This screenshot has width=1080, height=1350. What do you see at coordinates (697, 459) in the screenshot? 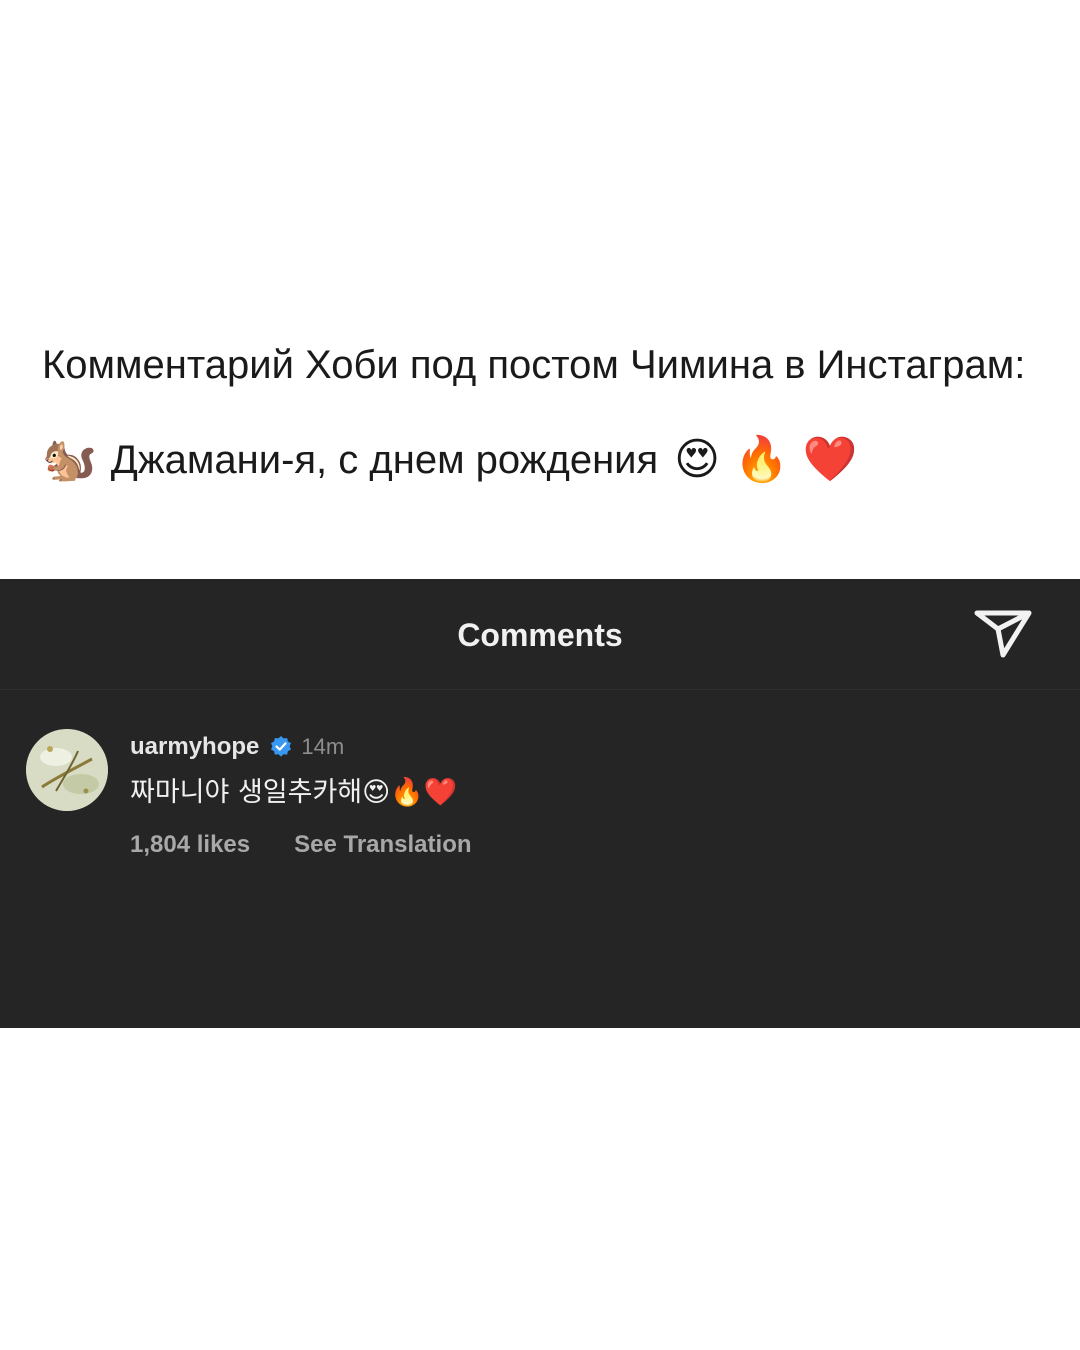
I see `heart-eyes-emoji-icon: 😍` at bounding box center [697, 459].